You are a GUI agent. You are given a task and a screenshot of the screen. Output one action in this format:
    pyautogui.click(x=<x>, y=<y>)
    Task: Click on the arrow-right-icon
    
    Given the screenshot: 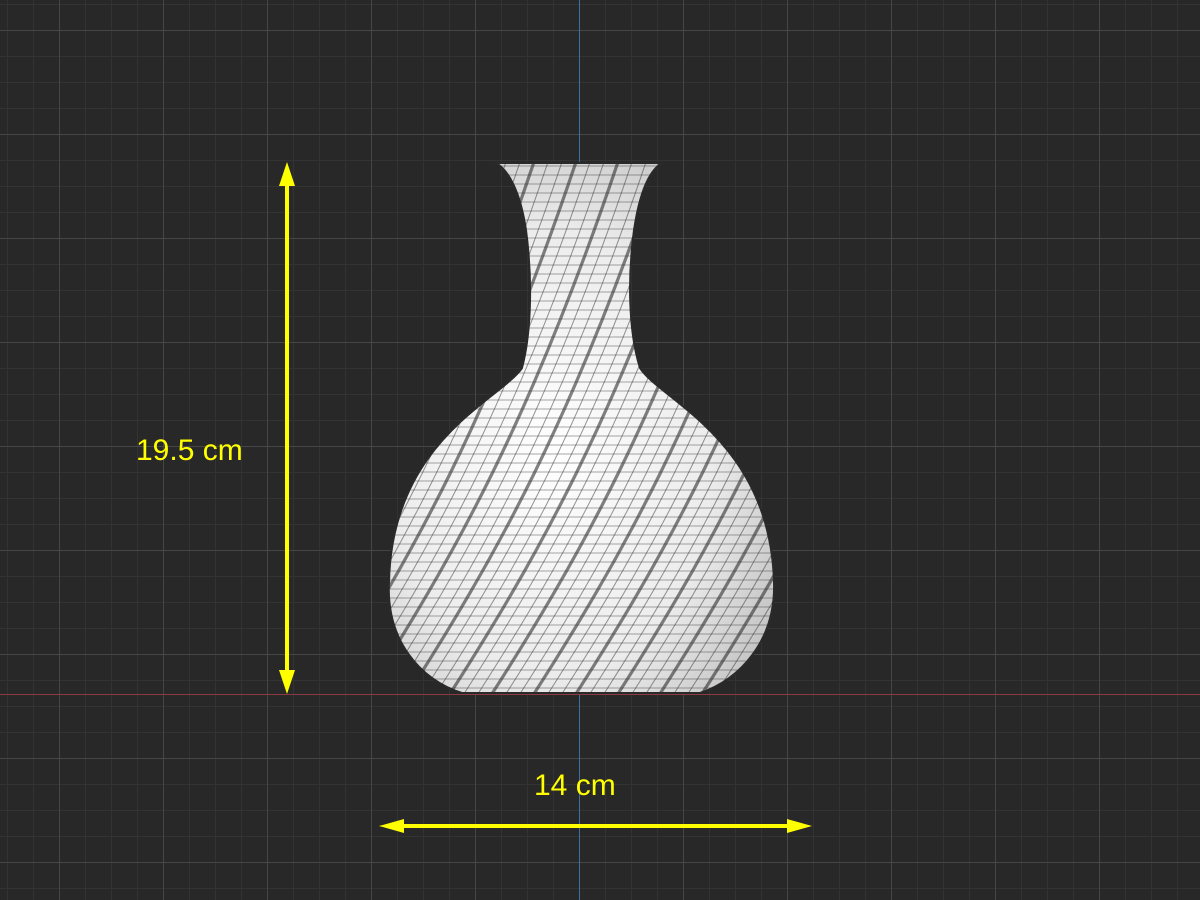 What is the action you would take?
    pyautogui.click(x=799, y=826)
    